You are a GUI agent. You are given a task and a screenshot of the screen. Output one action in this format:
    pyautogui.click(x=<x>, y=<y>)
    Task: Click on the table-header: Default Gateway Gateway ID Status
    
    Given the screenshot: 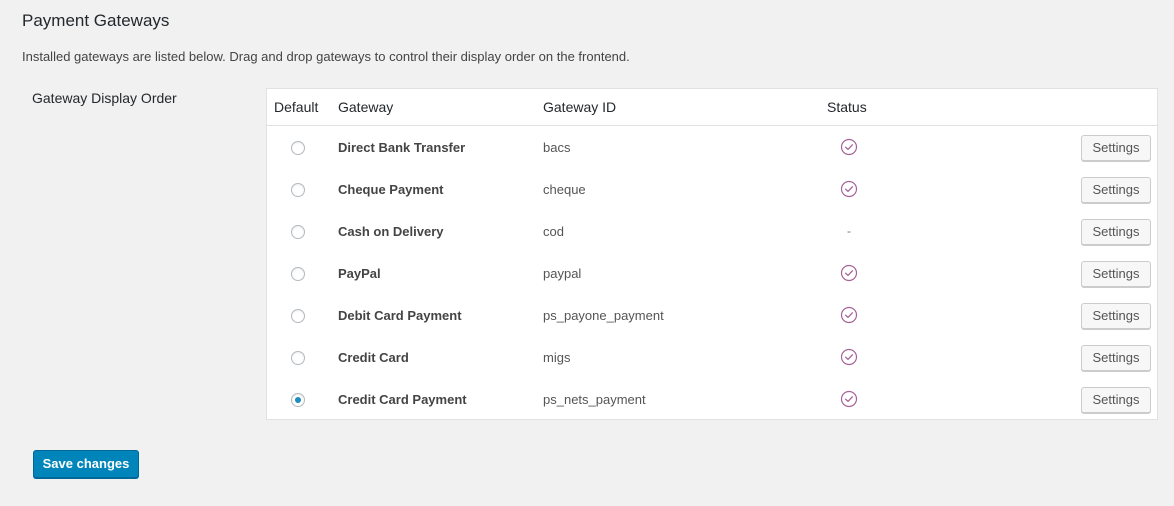 What is the action you would take?
    pyautogui.click(x=712, y=107)
    